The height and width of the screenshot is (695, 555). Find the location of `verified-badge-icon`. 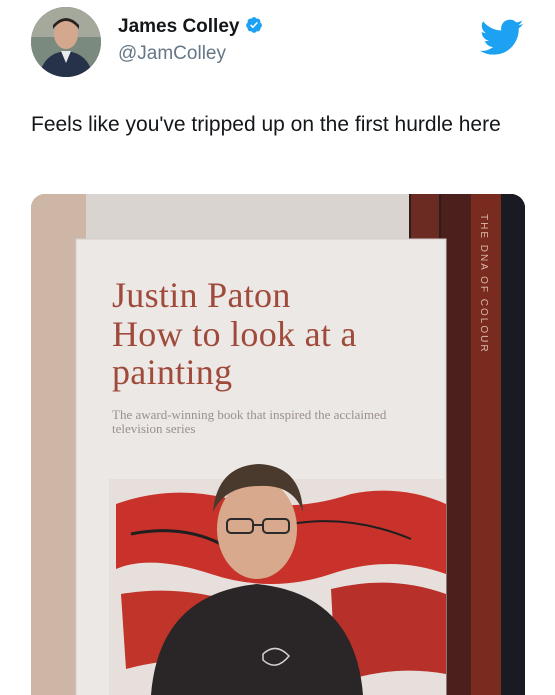

verified-badge-icon is located at coordinates (254, 25).